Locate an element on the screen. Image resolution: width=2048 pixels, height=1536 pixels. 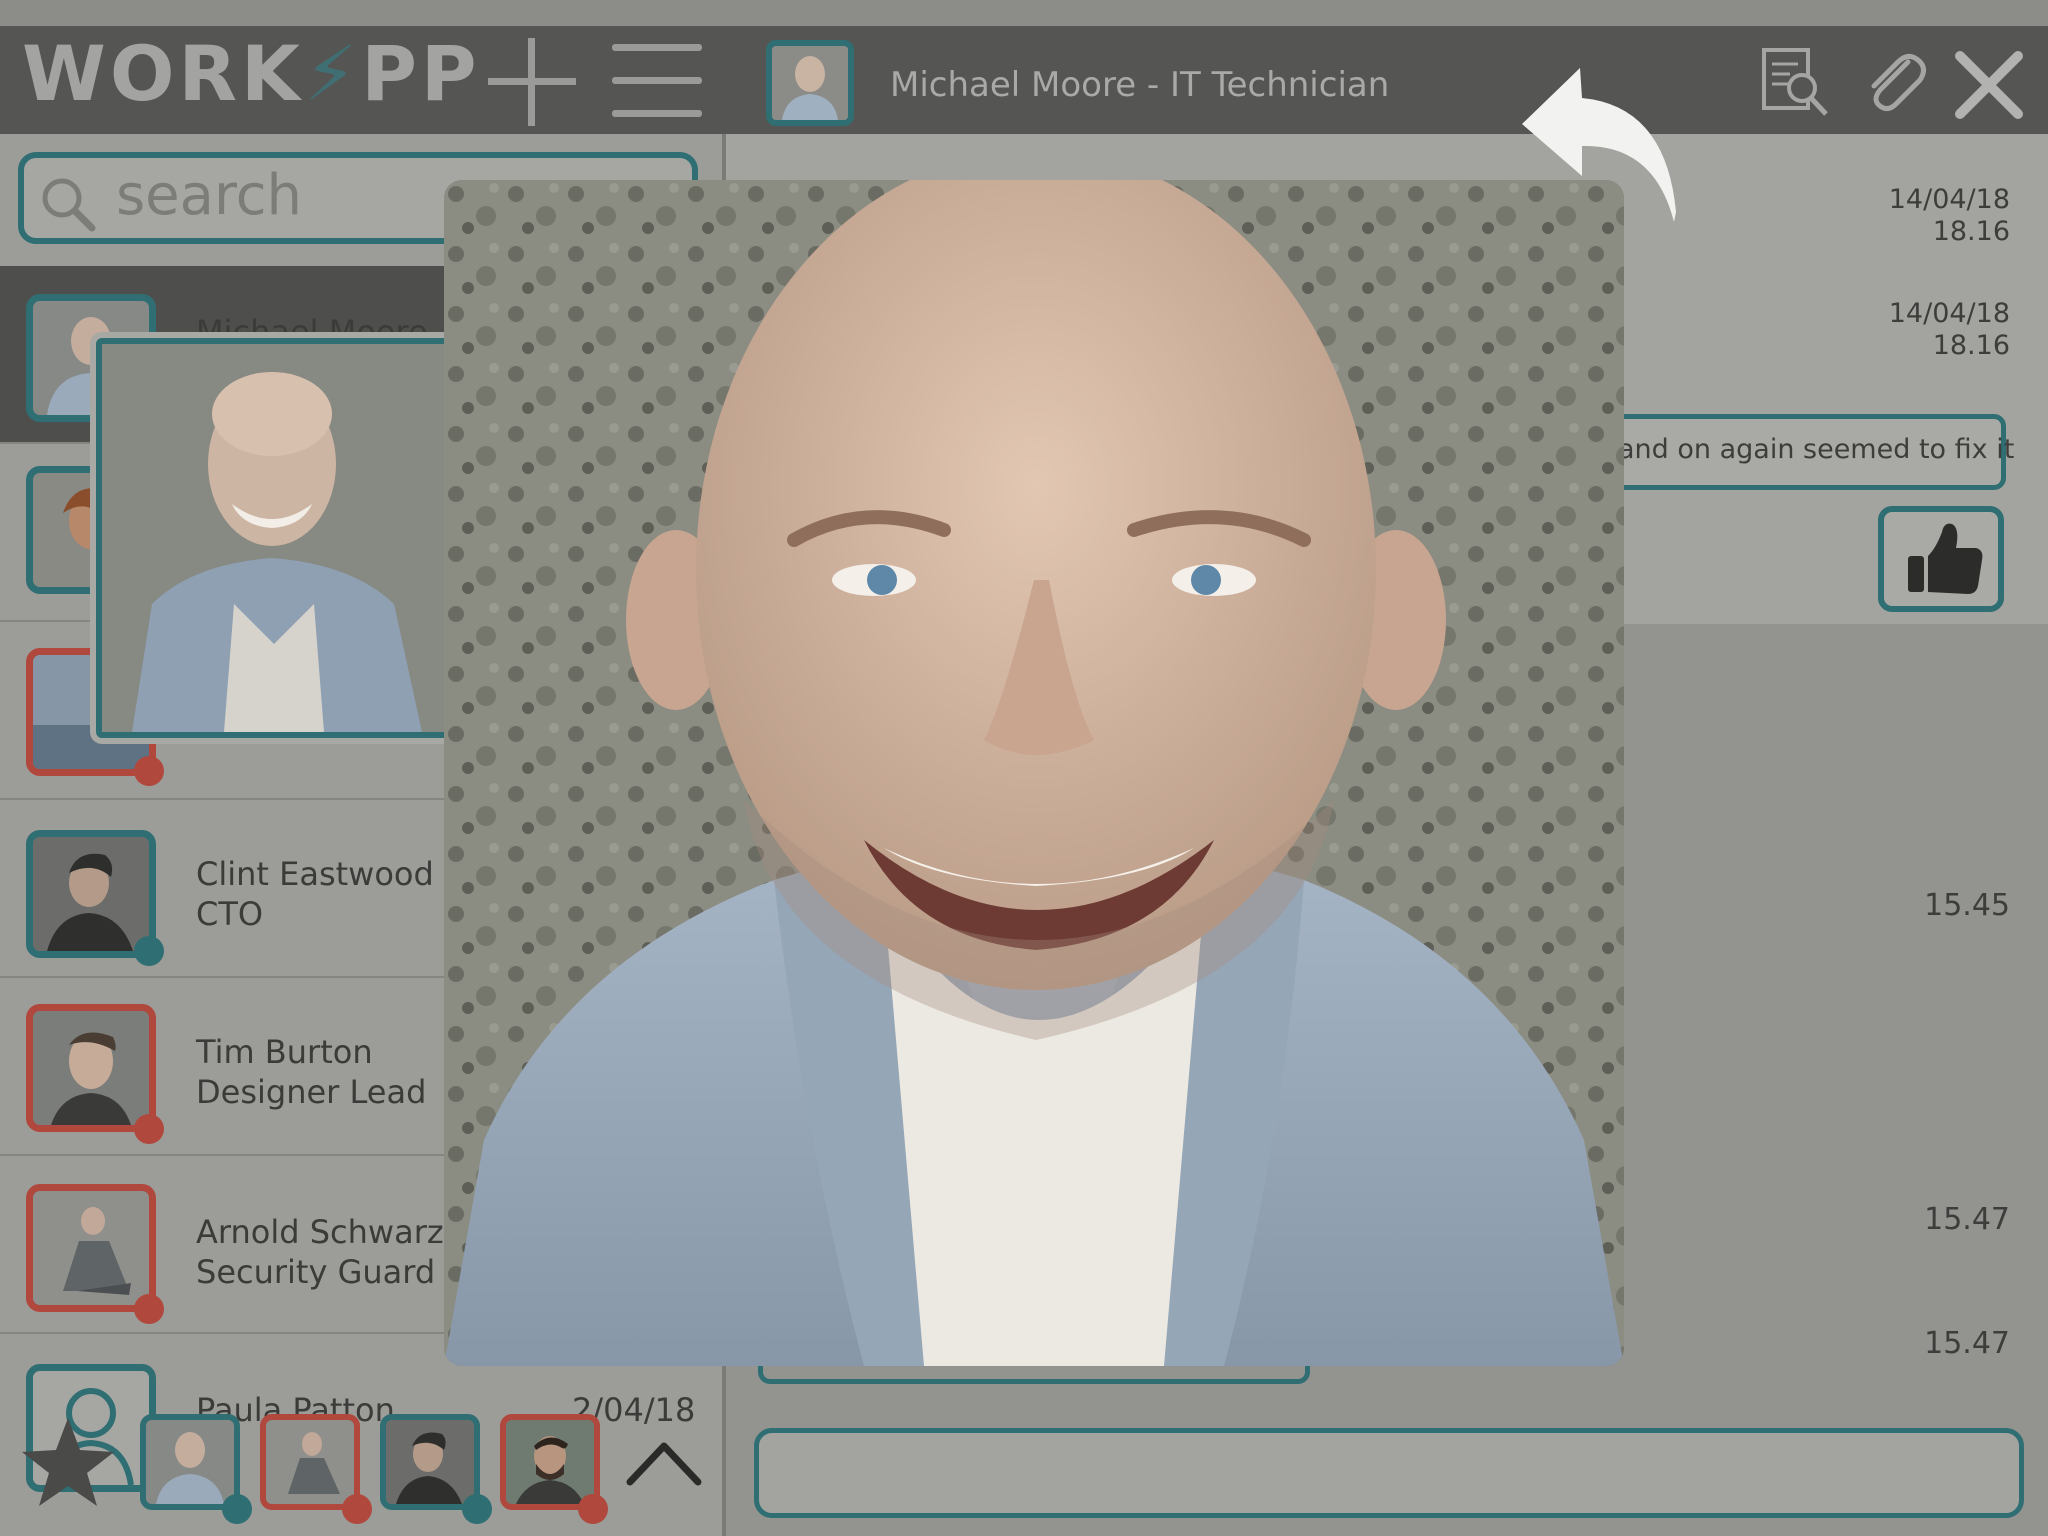
avatar-photo is located at coordinates (810, 83).